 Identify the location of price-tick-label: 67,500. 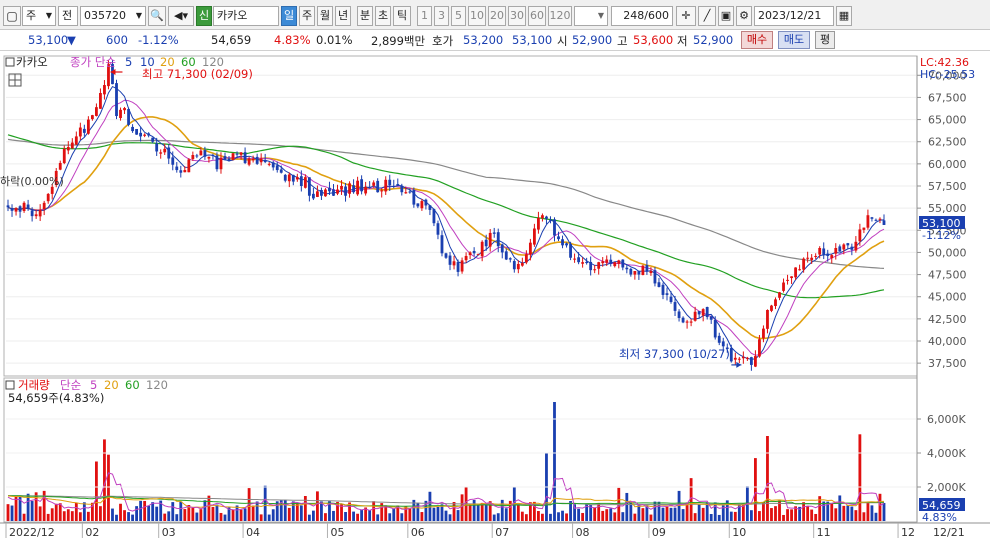
(947, 97).